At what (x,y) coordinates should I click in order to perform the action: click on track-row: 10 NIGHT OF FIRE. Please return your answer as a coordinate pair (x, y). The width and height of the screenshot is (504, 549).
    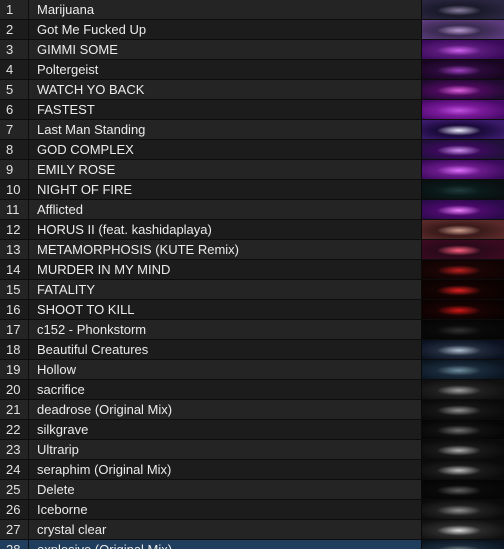
    Looking at the image, I should click on (252, 190).